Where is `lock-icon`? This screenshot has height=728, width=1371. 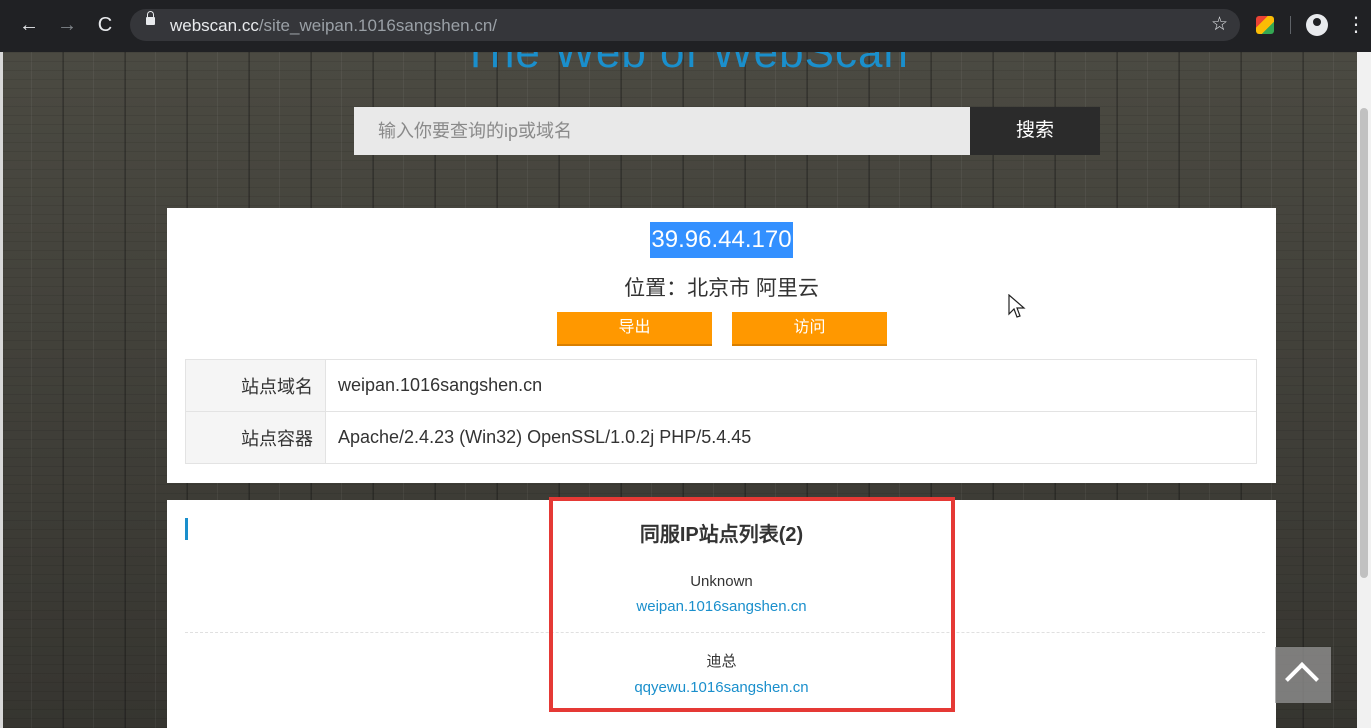 lock-icon is located at coordinates (150, 18).